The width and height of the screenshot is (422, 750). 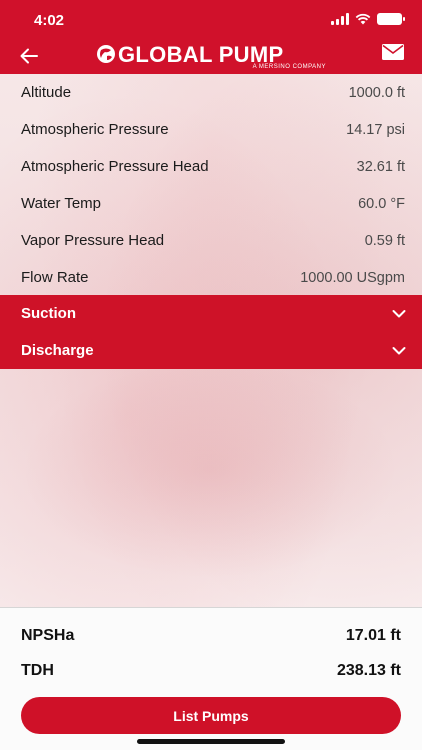 I want to click on result-label: NPSHa, so click(x=48, y=635).